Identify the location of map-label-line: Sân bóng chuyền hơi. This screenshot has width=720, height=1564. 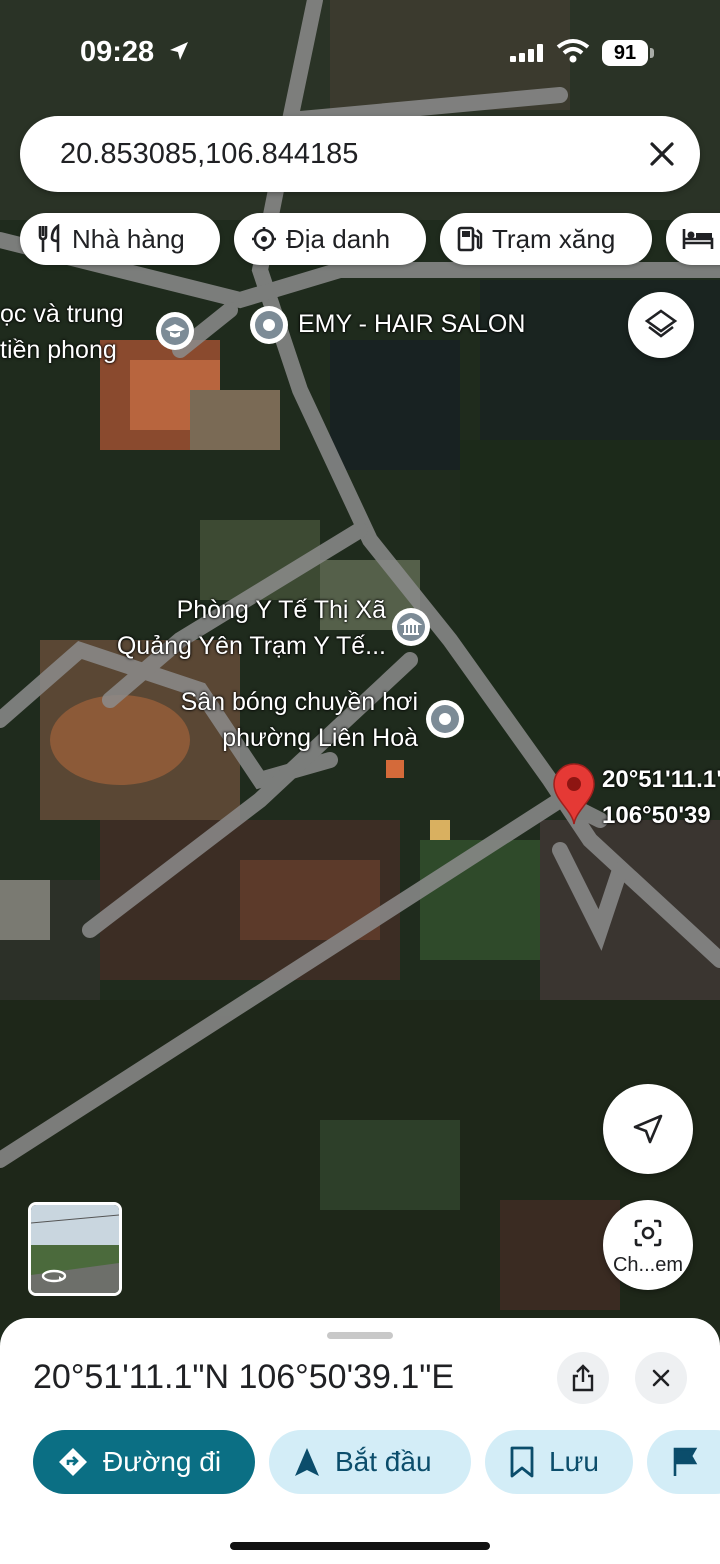
(299, 702).